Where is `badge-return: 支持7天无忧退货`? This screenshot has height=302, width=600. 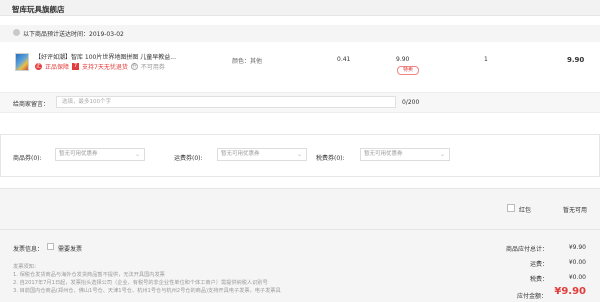
badge-return: 支持7天无忧退货 is located at coordinates (105, 67).